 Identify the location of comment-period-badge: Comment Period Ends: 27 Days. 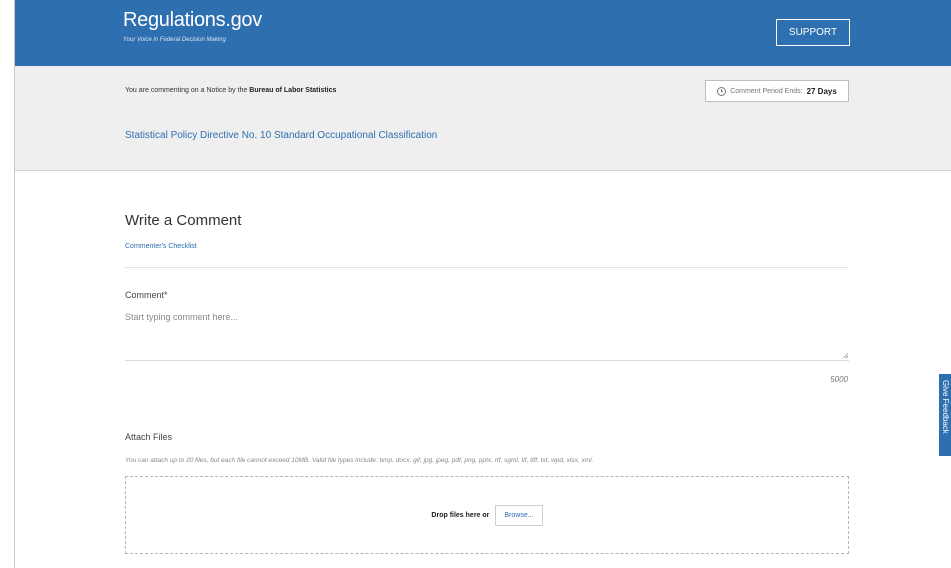
(777, 91).